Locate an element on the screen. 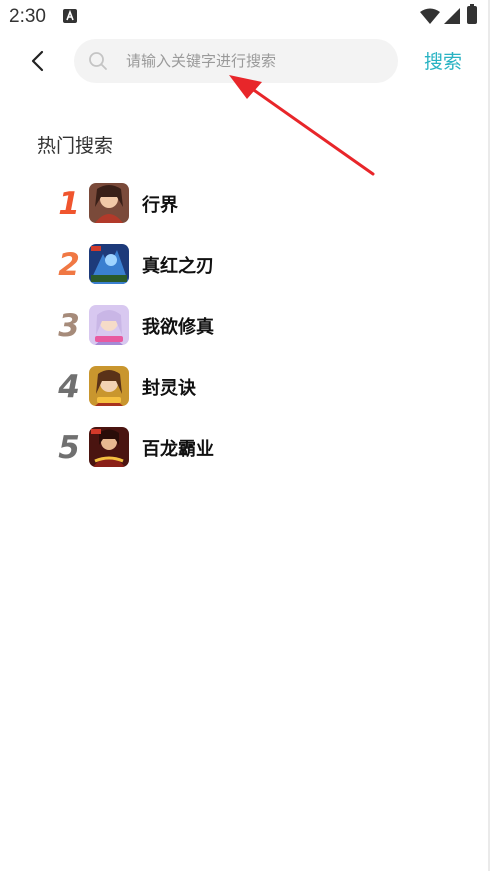  hot-search-item-1: 1 行界 is located at coordinates (245, 204).